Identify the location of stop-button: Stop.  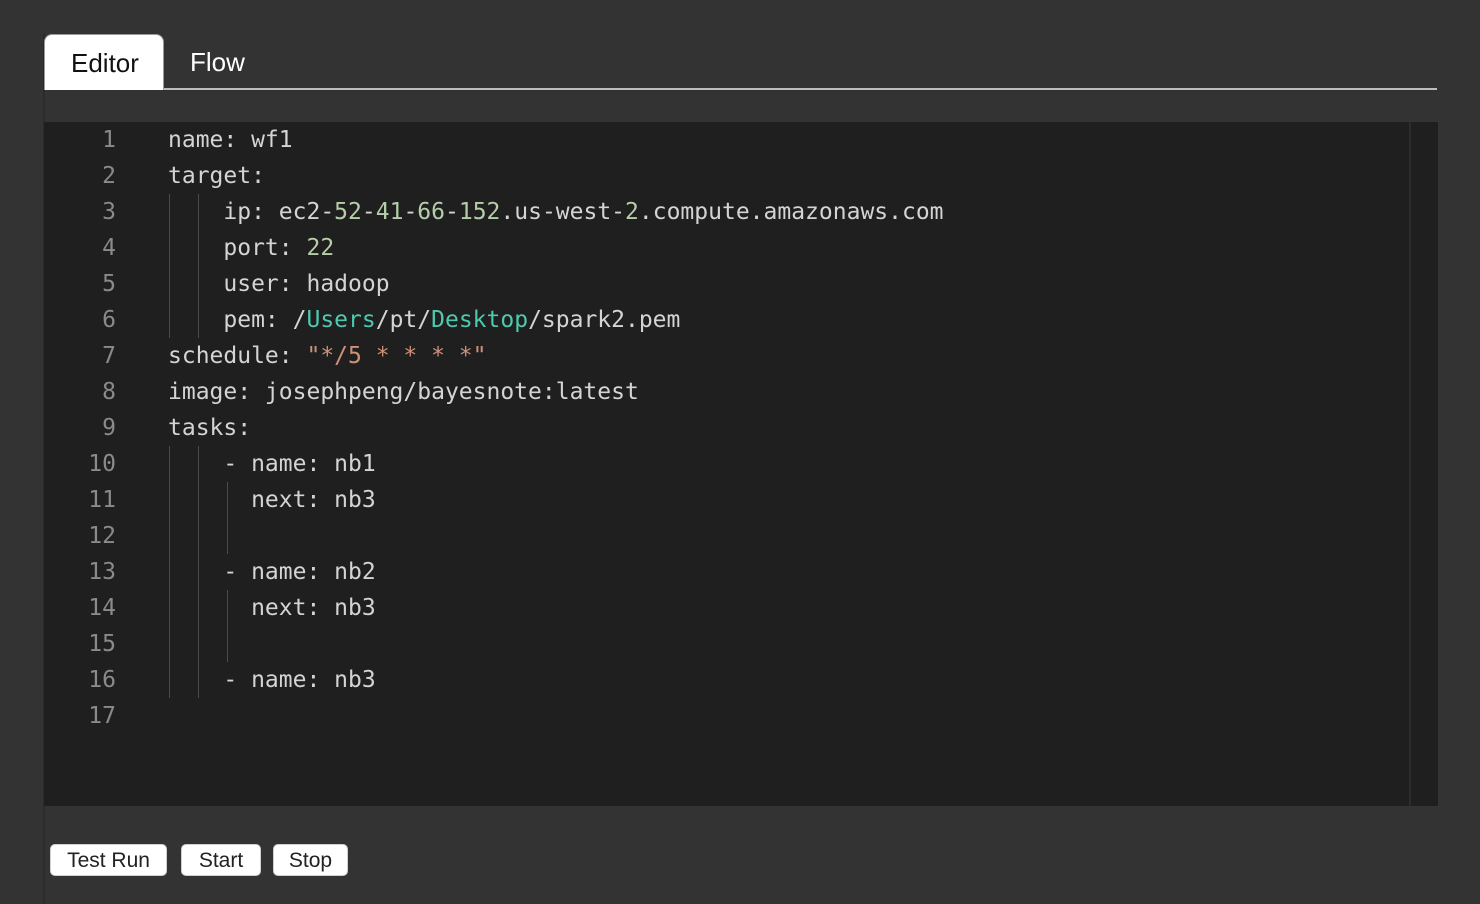
(310, 860).